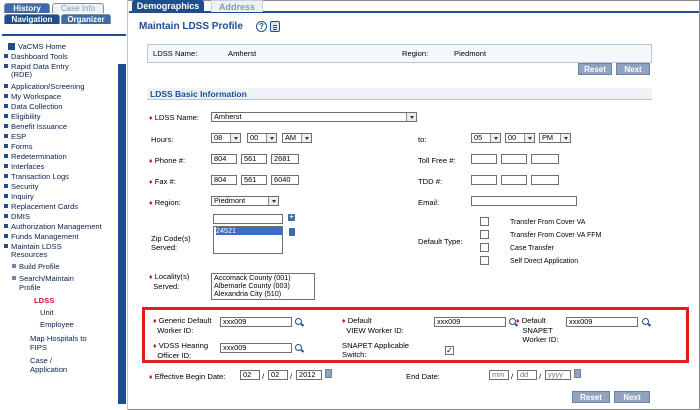  I want to click on tdd-label: TDD #:, so click(430, 181).